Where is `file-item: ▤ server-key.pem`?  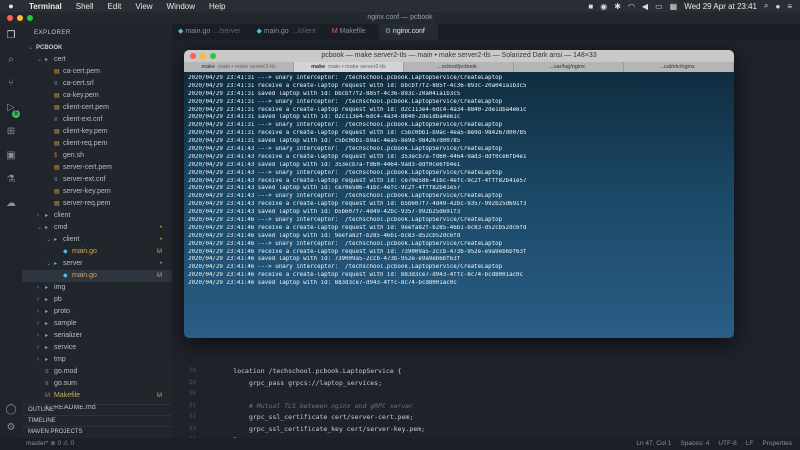 file-item: ▤ server-key.pem is located at coordinates (97, 192).